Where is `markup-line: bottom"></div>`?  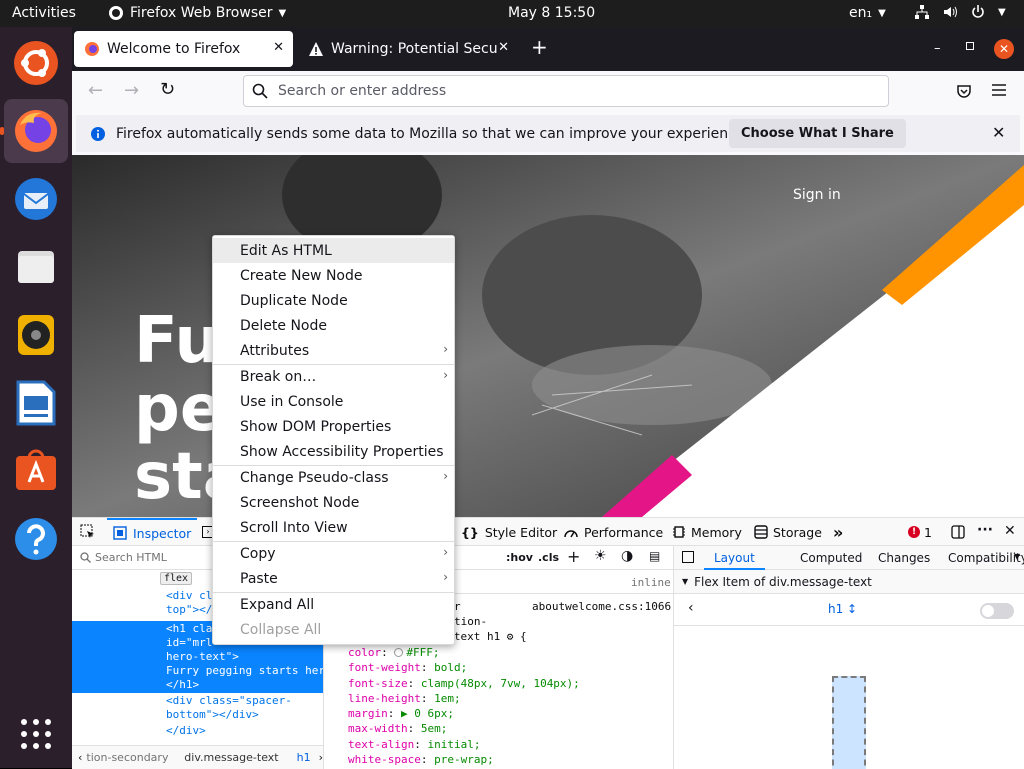 markup-line: bottom"></div> is located at coordinates (212, 714).